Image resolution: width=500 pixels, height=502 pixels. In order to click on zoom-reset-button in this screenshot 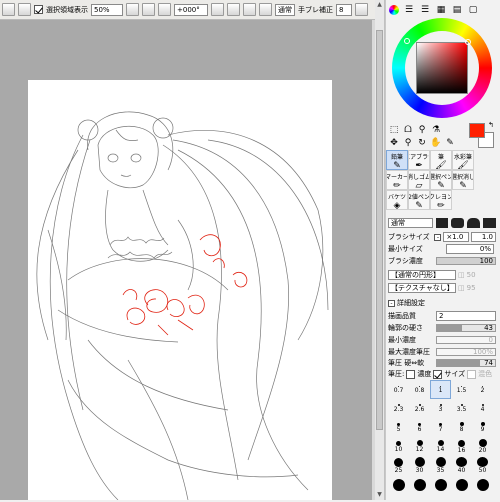, I will do `click(164, 9)`.